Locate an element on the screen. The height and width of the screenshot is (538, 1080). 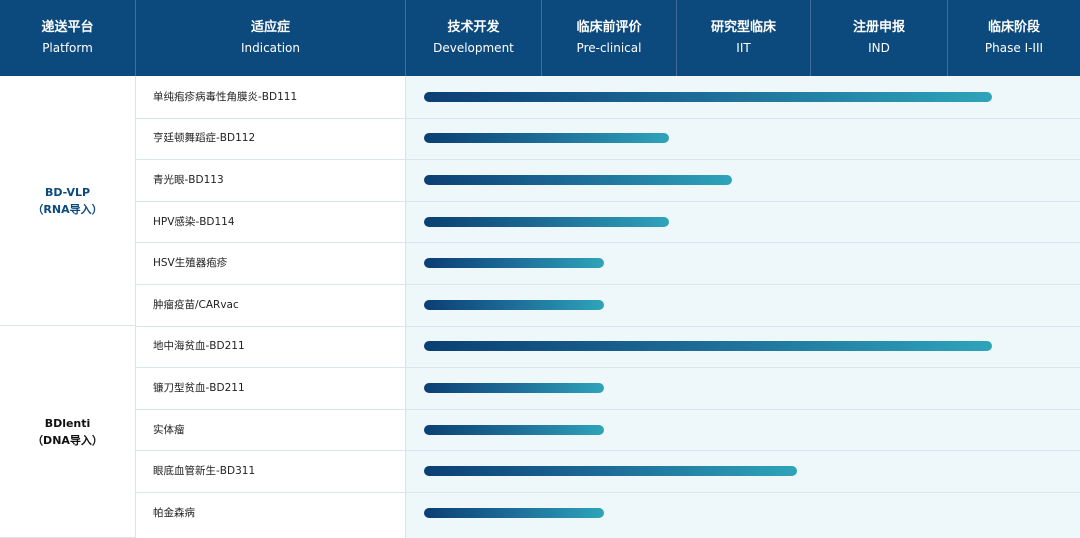
indication-label: HSV生殖器疱疹 is located at coordinates (190, 263).